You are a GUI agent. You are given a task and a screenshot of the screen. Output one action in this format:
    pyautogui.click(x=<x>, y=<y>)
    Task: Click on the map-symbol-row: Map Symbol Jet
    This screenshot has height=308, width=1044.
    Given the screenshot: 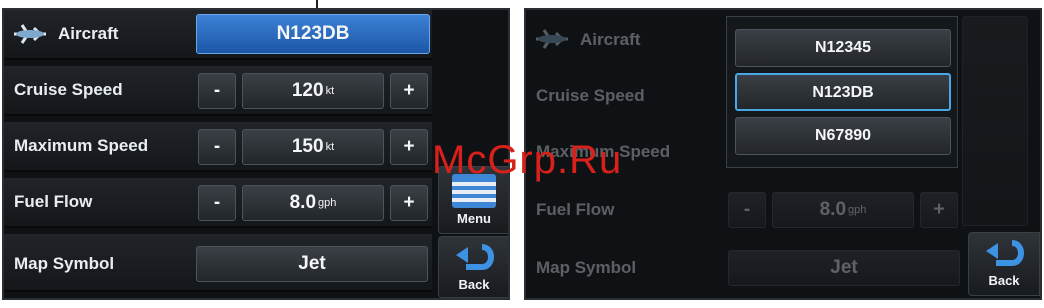 What is the action you would take?
    pyautogui.click(x=218, y=263)
    